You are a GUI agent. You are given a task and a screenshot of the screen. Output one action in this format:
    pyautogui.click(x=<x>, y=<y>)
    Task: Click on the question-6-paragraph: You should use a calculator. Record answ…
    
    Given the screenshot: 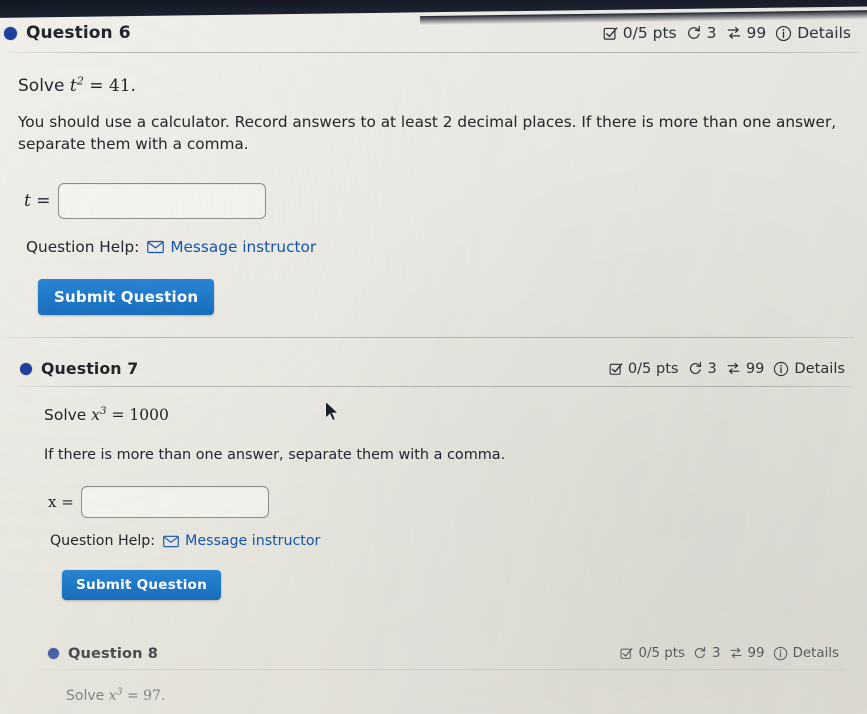 What is the action you would take?
    pyautogui.click(x=427, y=133)
    